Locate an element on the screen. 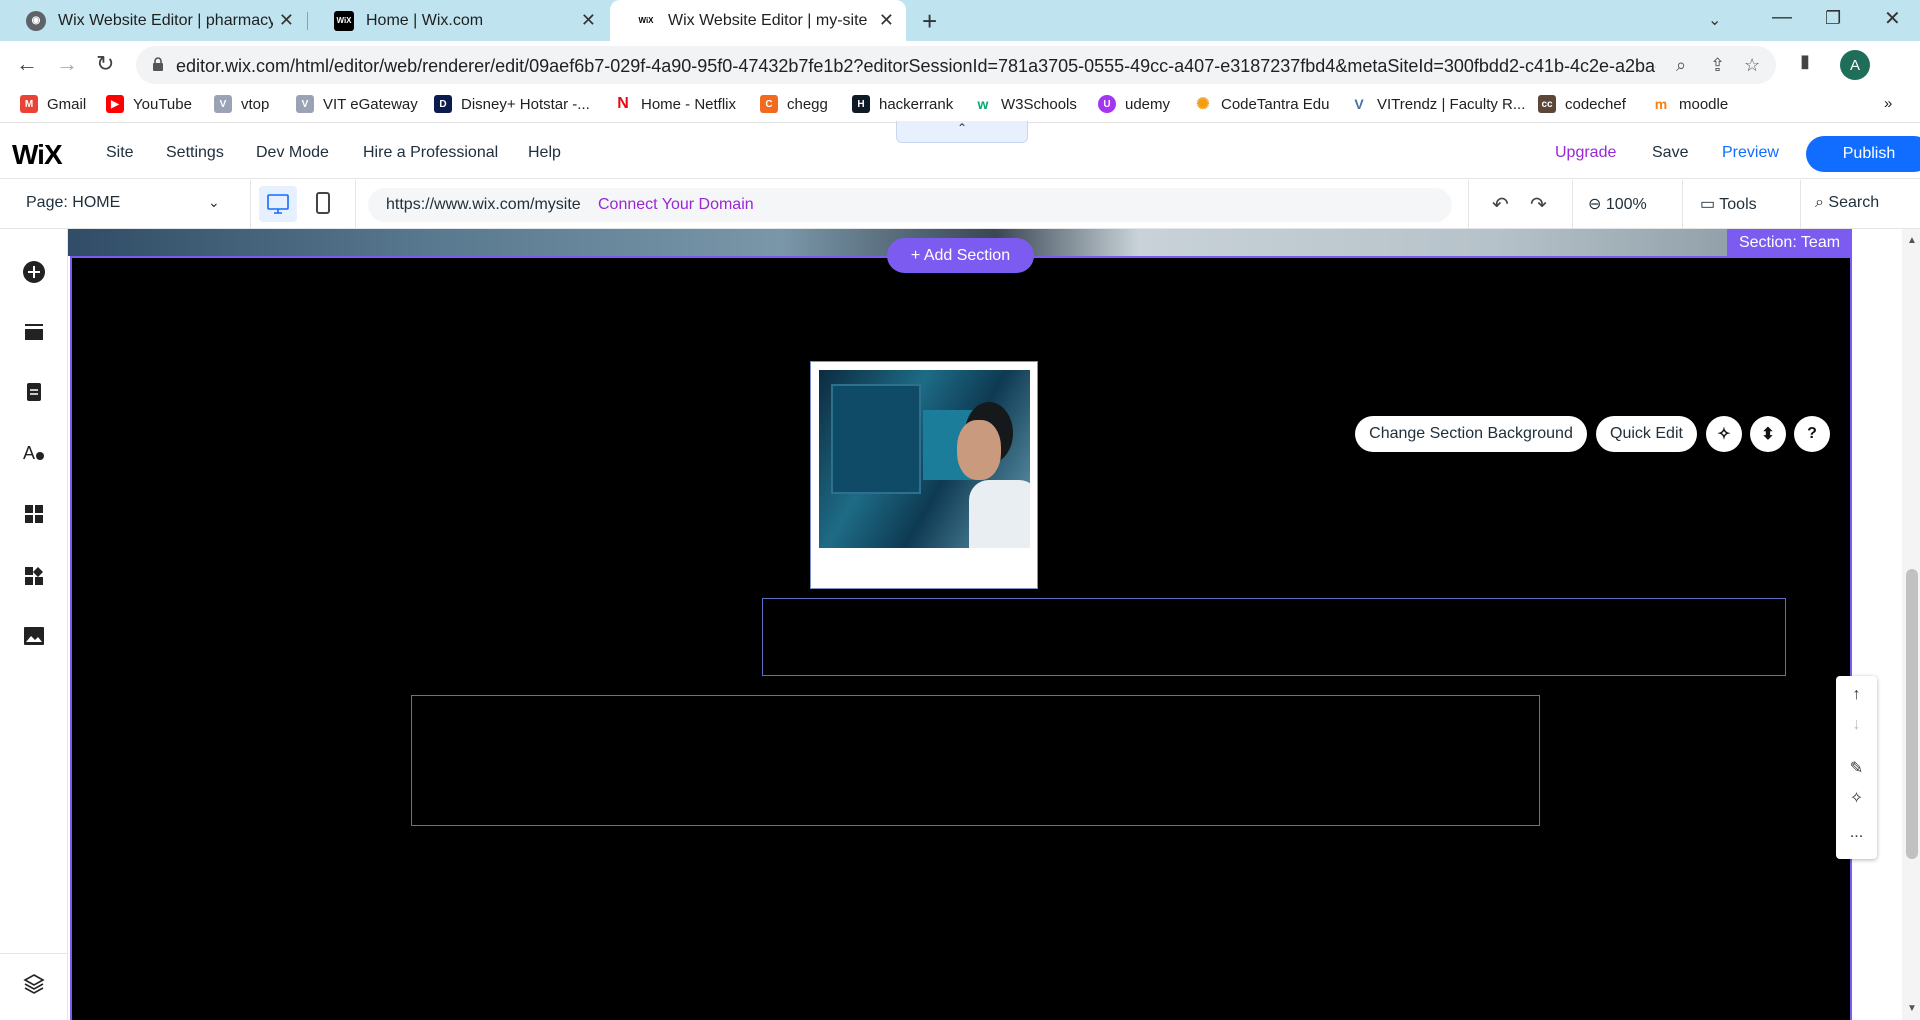 The height and width of the screenshot is (1020, 1920). bookmark-w3schools: w W3Schools is located at coordinates (1025, 104).